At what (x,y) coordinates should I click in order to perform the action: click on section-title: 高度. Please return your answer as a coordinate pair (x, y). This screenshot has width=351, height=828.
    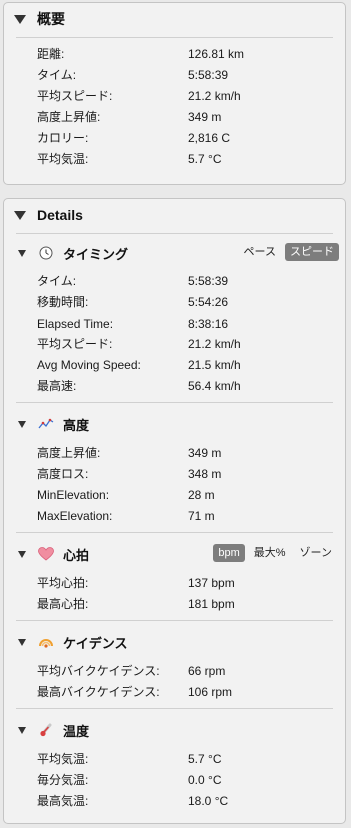
    Looking at the image, I should click on (76, 425).